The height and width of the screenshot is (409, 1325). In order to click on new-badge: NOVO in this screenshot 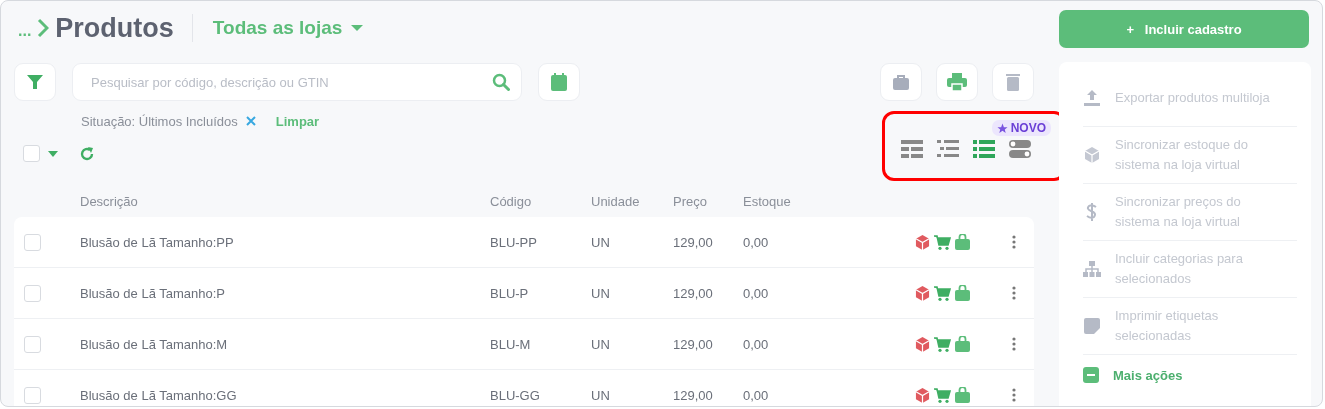, I will do `click(1021, 128)`.